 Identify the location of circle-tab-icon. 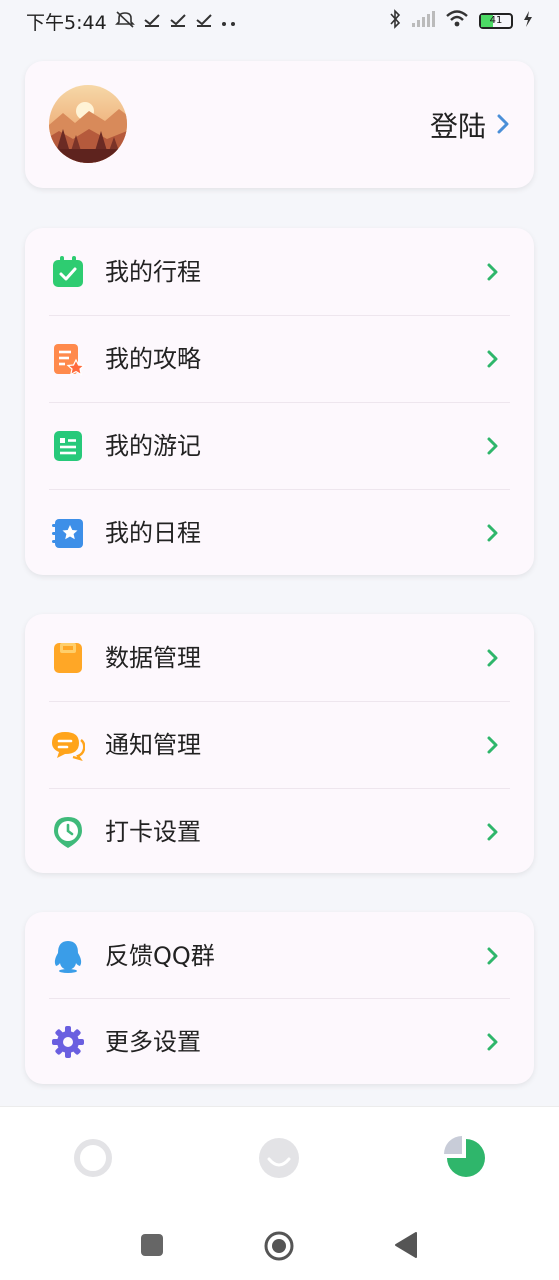
(93, 1158).